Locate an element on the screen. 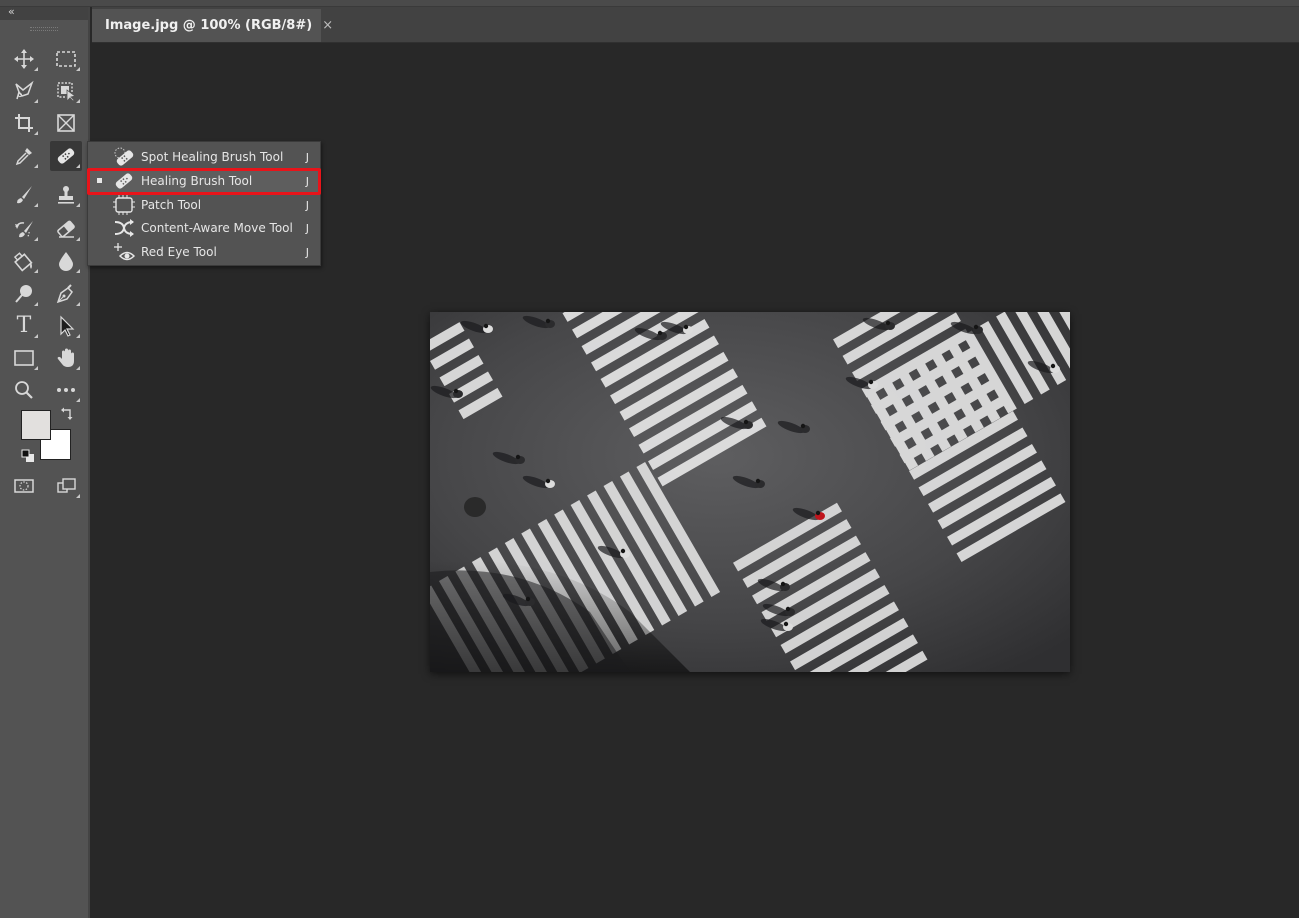 Image resolution: width=1299 pixels, height=918 pixels. blur-tool is located at coordinates (66, 261).